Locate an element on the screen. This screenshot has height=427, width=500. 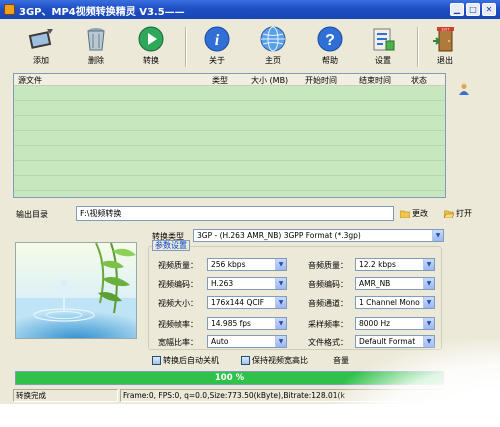
video-fps-select: 14.985 fps ▼ is located at coordinates (247, 323).